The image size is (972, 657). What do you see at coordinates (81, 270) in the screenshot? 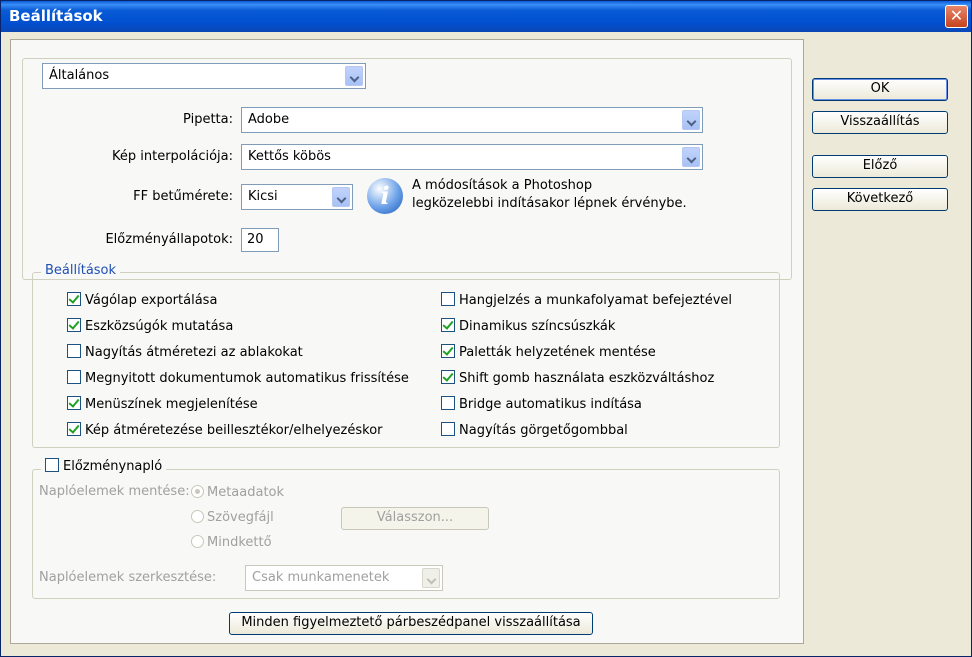
I see `options-legend: Beállítások` at bounding box center [81, 270].